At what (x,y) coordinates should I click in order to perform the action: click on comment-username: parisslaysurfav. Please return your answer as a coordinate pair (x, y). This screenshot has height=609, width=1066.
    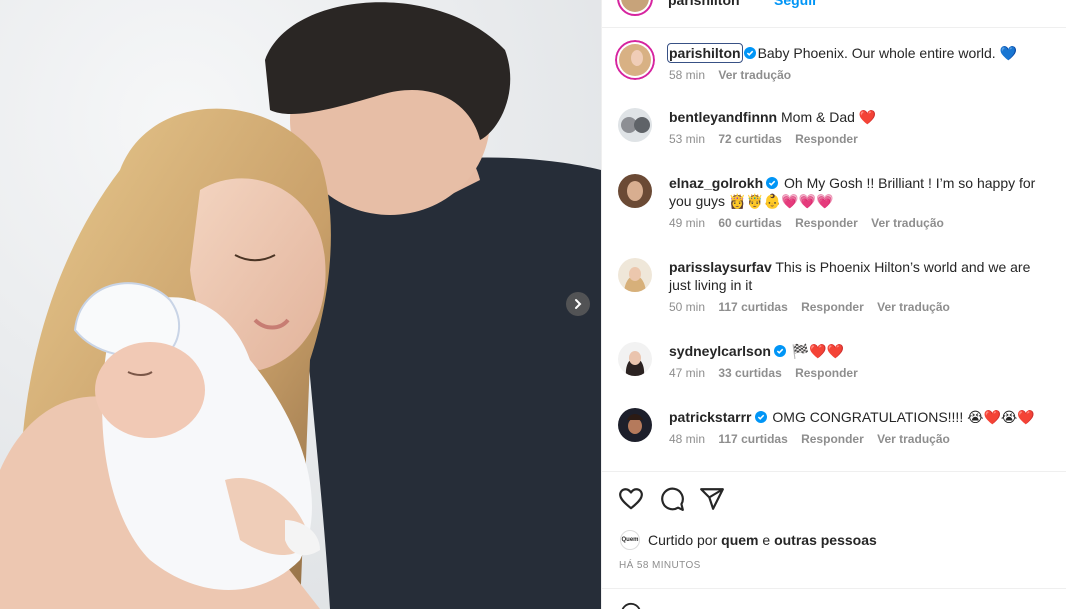
    Looking at the image, I should click on (720, 267).